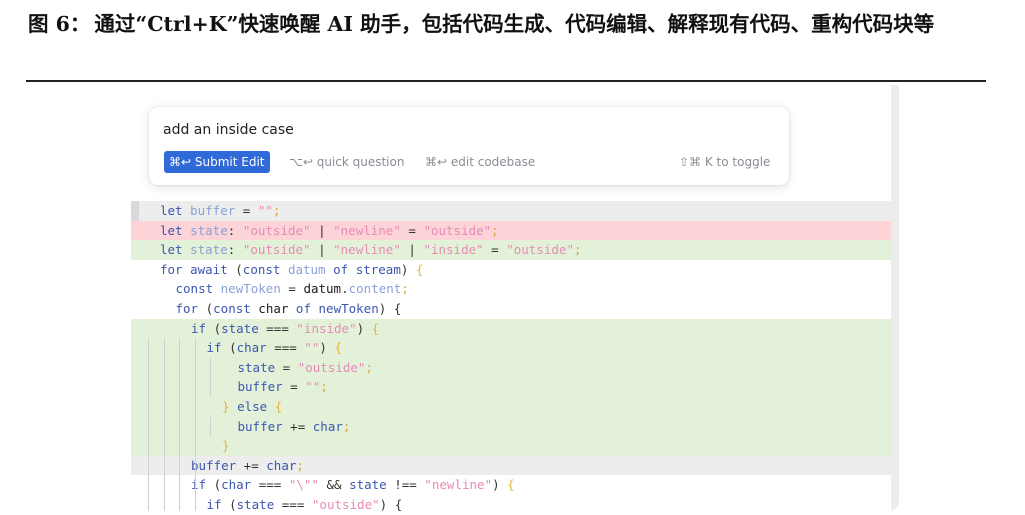 The width and height of the screenshot is (1025, 515). Describe the element at coordinates (217, 162) in the screenshot. I see `submit-edit-button: ⌘↩ Submit Edit` at that location.